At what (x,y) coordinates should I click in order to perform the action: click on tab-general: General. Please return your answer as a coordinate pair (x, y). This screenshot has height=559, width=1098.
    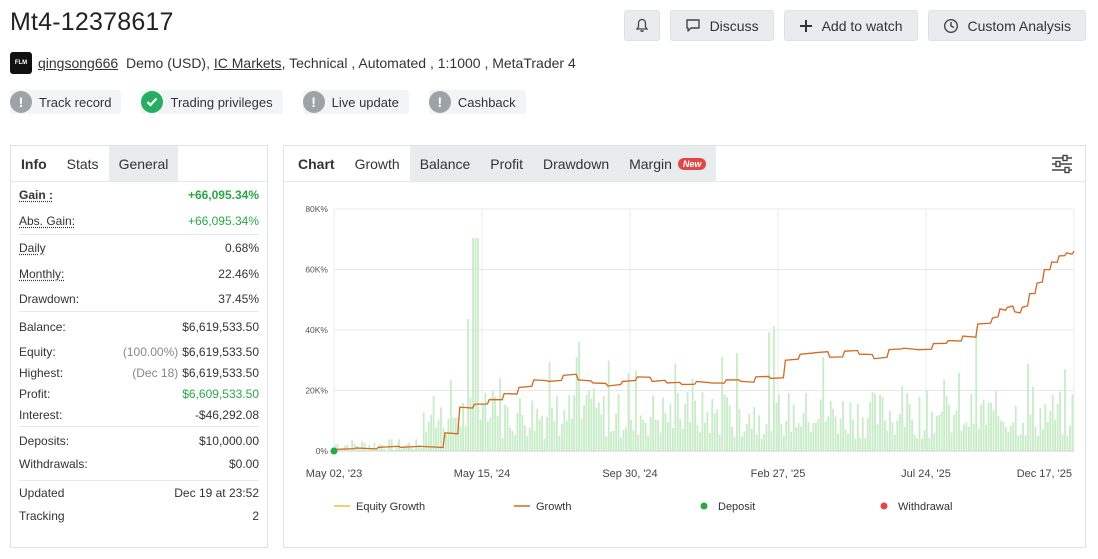
    Looking at the image, I should click on (143, 163).